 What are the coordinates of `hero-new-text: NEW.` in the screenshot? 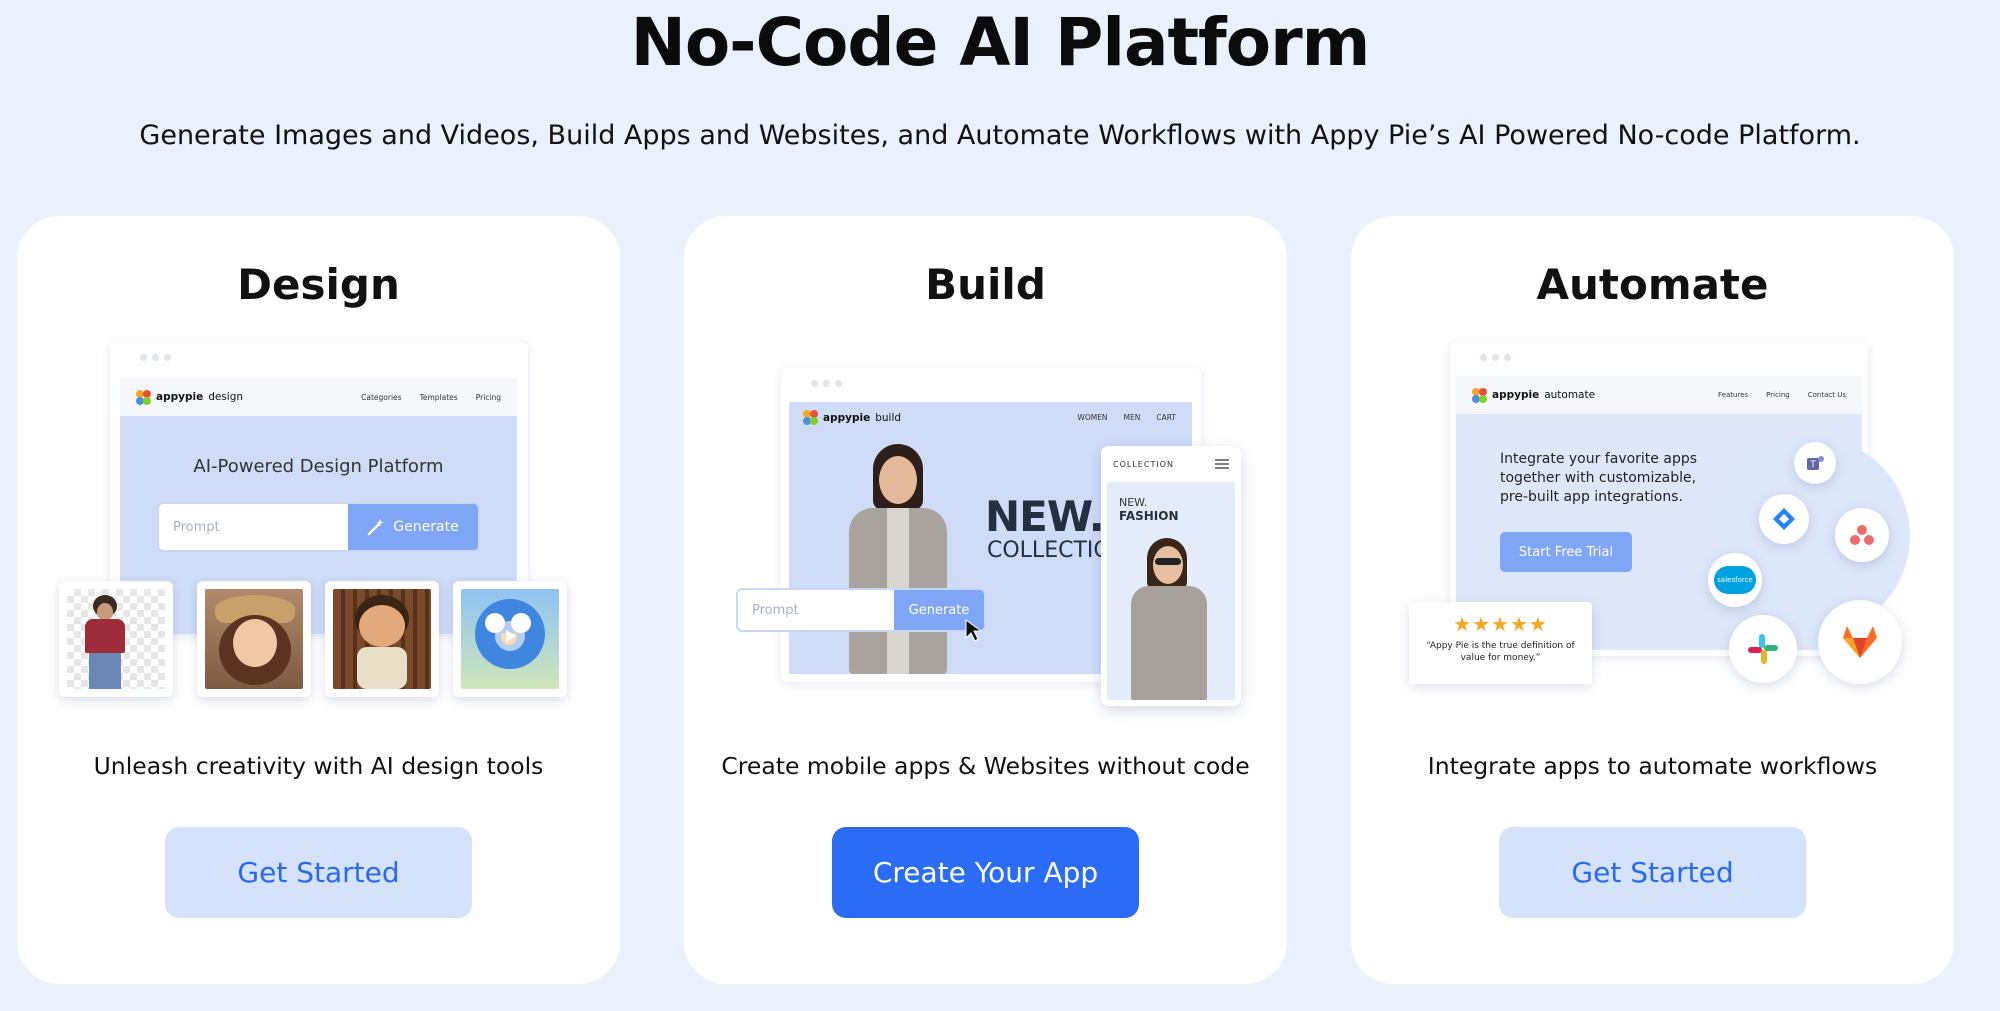 It's located at (1045, 516).